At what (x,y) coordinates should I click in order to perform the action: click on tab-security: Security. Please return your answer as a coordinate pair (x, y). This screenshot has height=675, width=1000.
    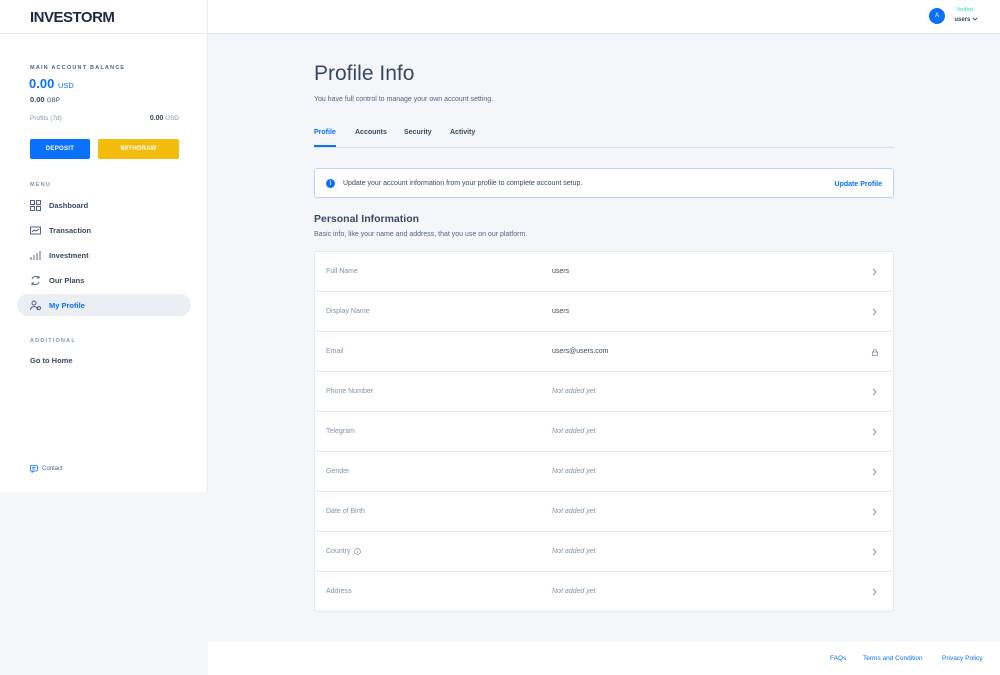
    Looking at the image, I should click on (418, 132).